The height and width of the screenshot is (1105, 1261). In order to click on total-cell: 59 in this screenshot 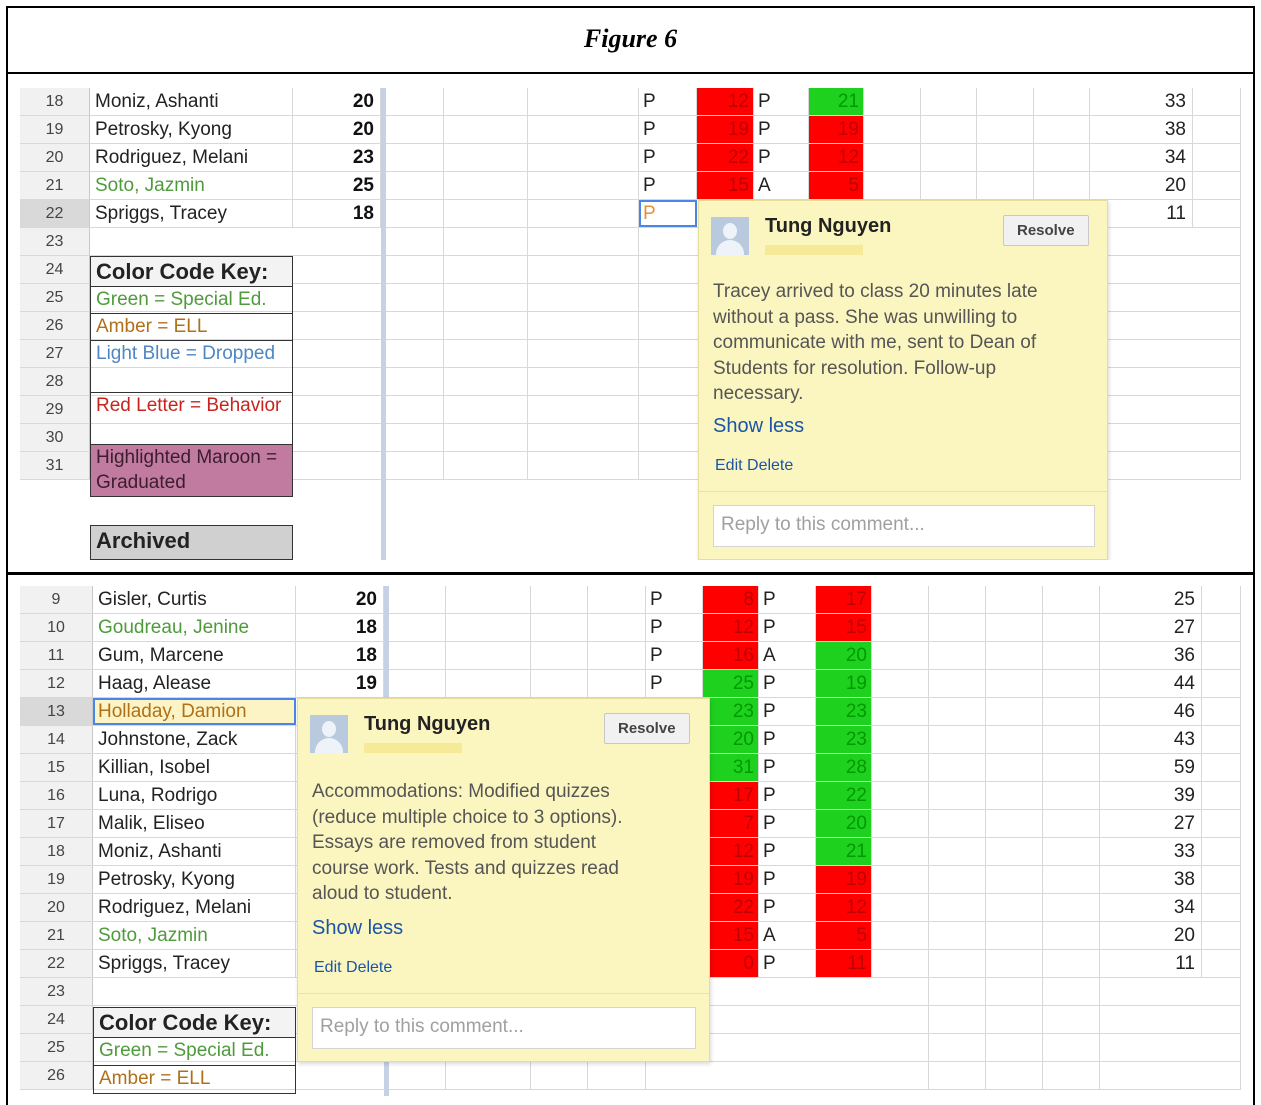, I will do `click(1151, 767)`.